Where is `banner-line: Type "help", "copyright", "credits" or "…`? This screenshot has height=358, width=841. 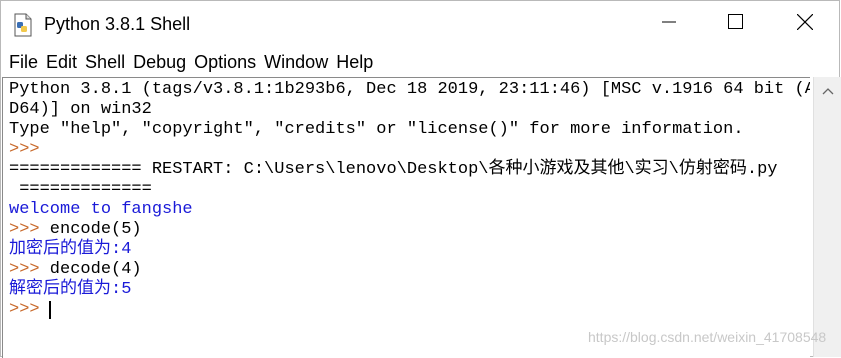
banner-line: Type "help", "copyright", "credits" or "… is located at coordinates (376, 129).